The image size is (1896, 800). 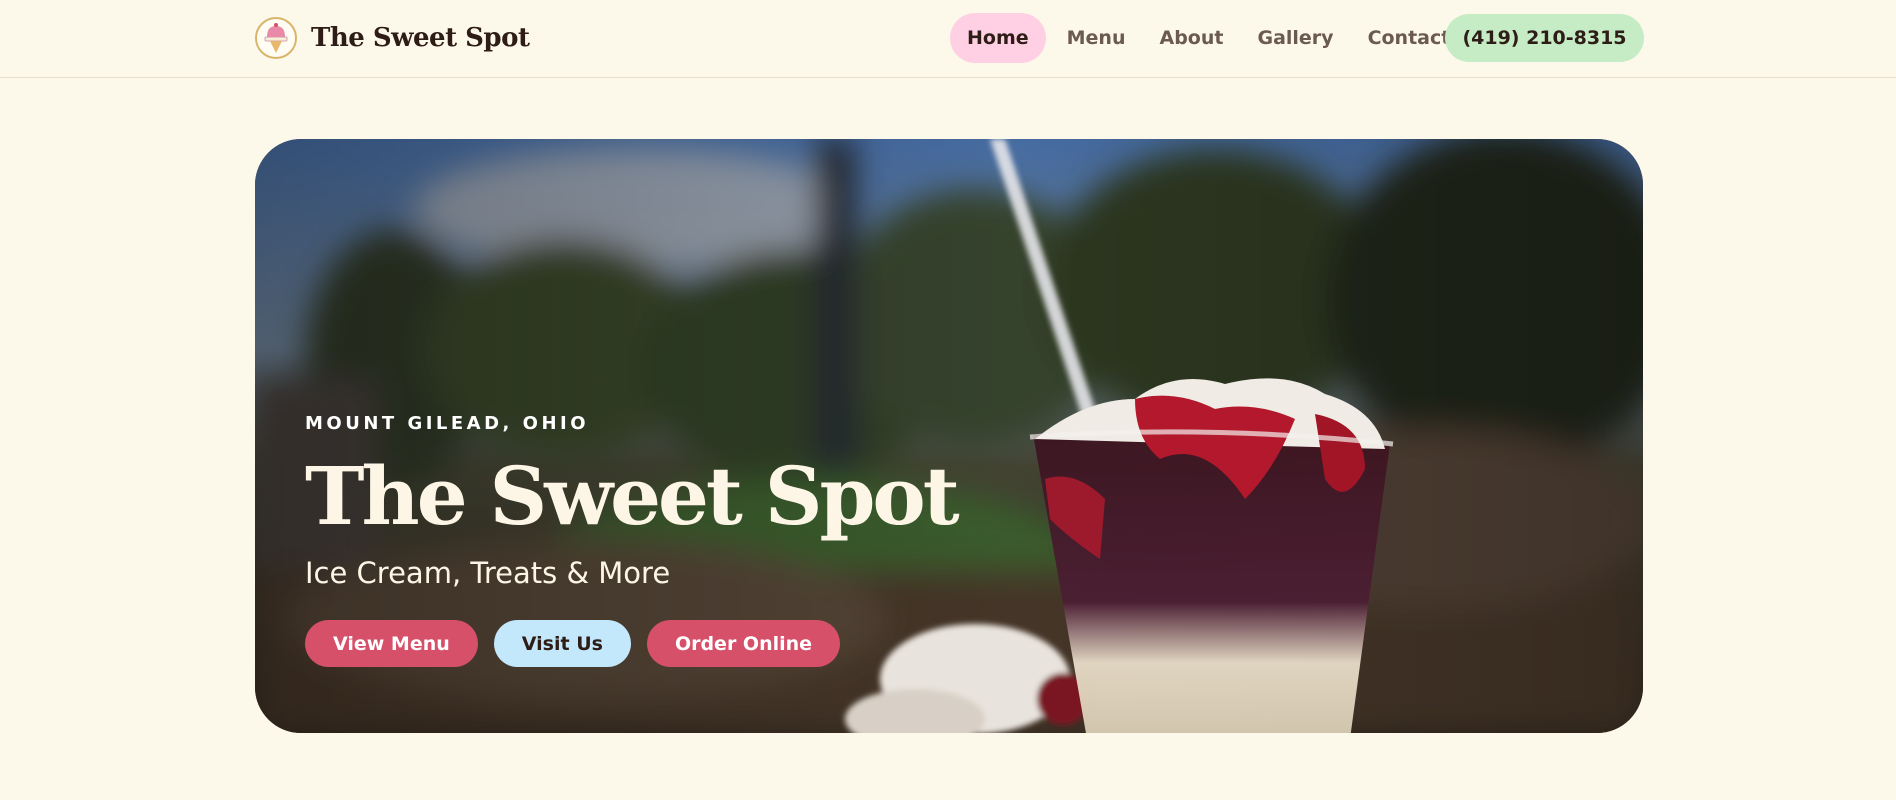 What do you see at coordinates (1544, 38) in the screenshot?
I see `phone-button: (419) 210-8315` at bounding box center [1544, 38].